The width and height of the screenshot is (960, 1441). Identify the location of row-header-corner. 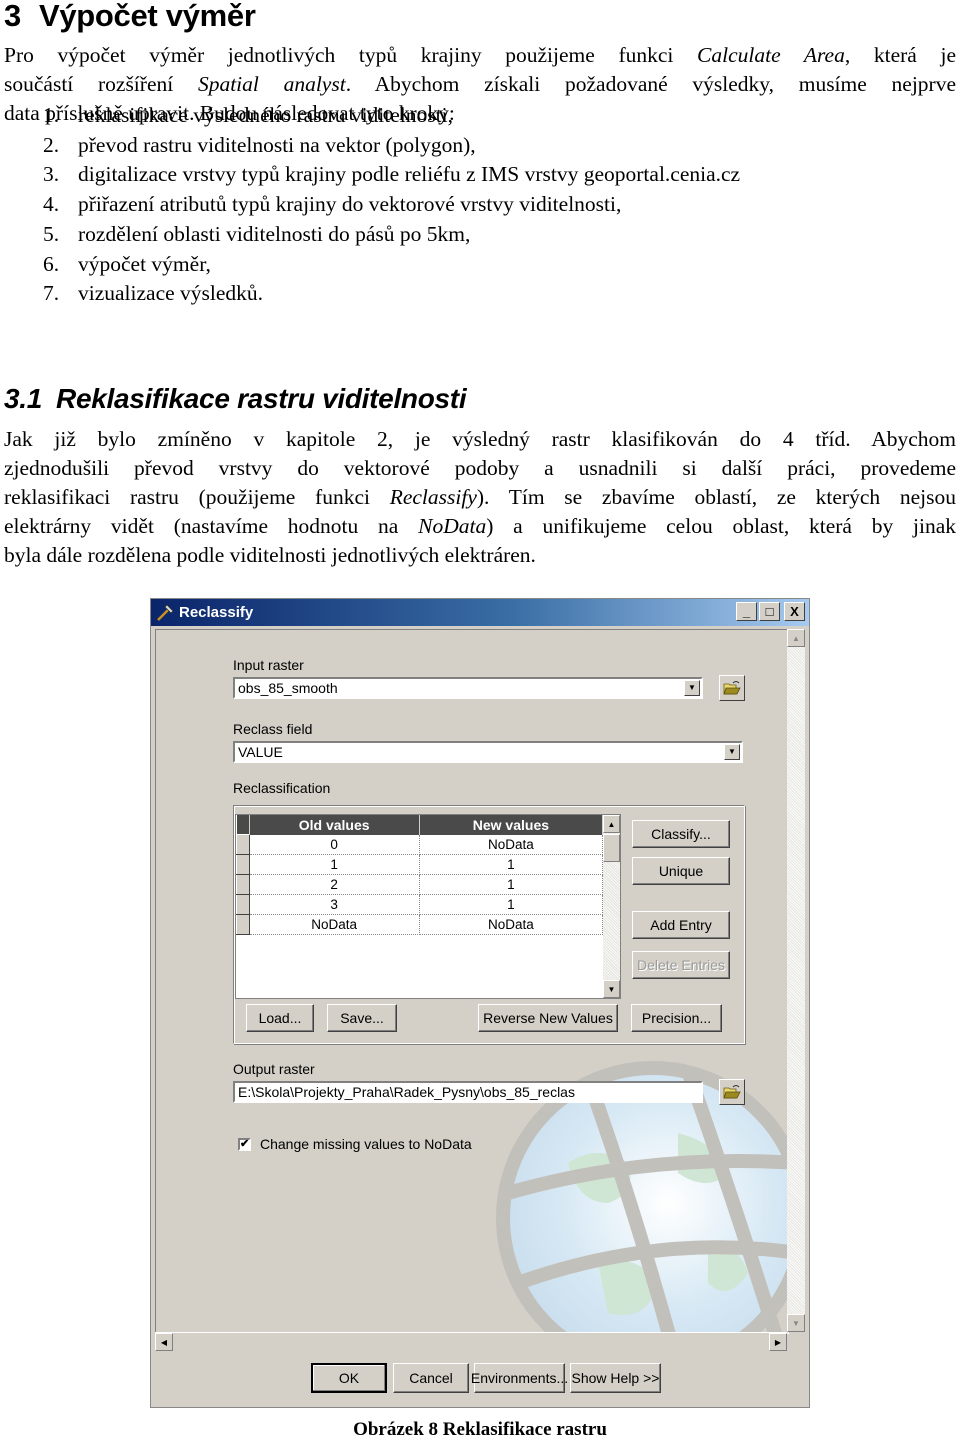
(243, 825).